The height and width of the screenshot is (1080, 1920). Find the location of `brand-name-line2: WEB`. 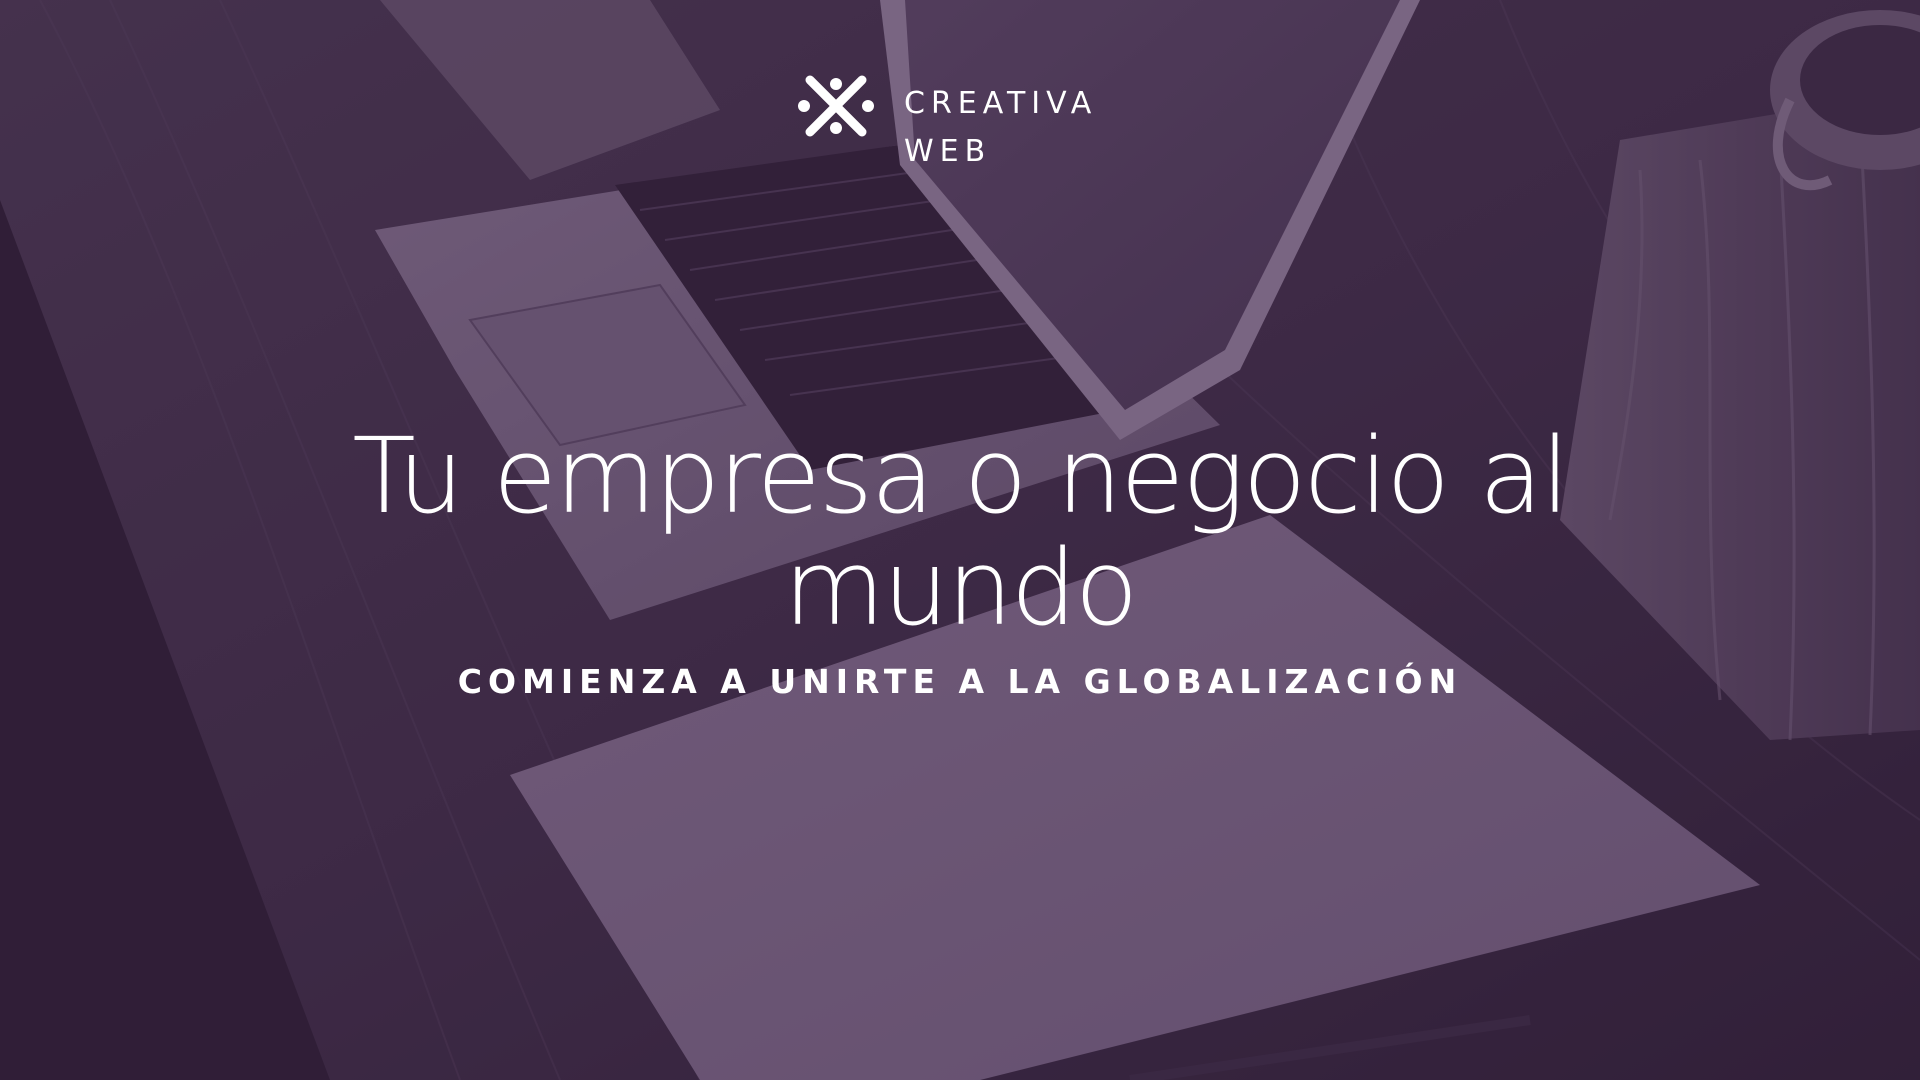

brand-name-line2: WEB is located at coordinates (948, 151).